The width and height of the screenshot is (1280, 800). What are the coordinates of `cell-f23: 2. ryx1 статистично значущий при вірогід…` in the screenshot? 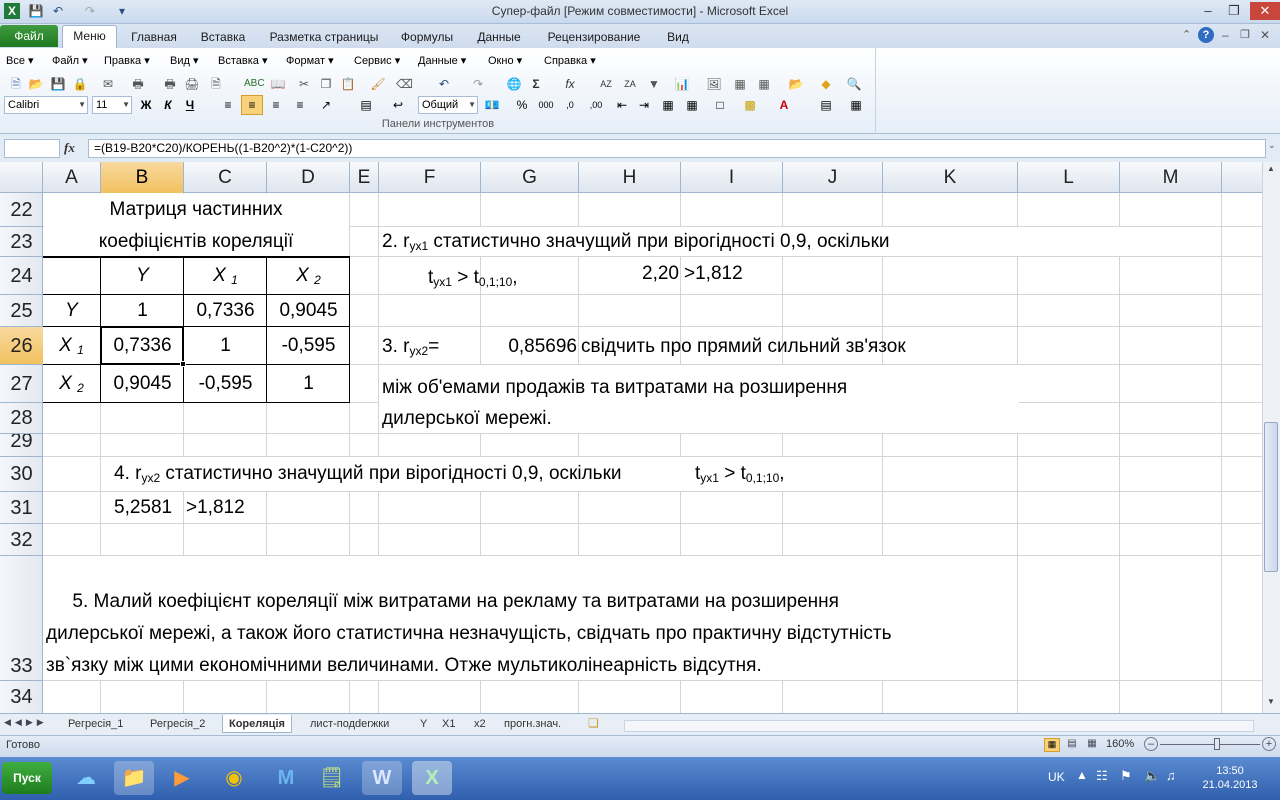 It's located at (636, 244).